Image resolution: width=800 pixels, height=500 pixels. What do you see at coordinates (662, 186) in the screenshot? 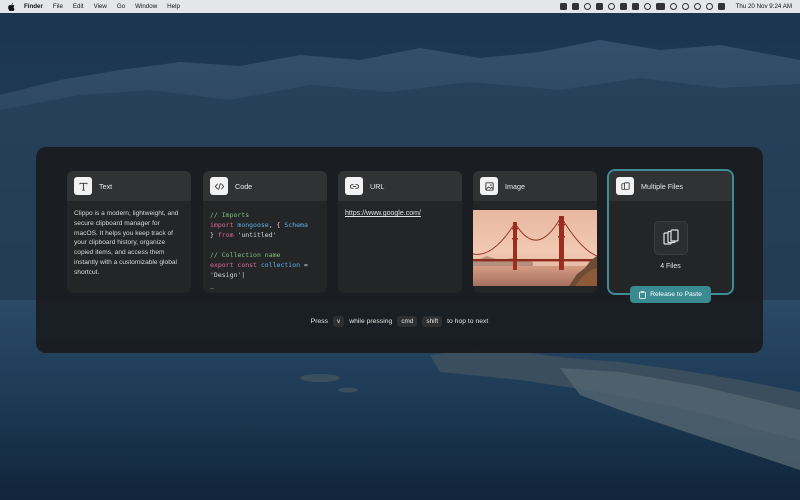
I see `card-title: Multiple Files` at bounding box center [662, 186].